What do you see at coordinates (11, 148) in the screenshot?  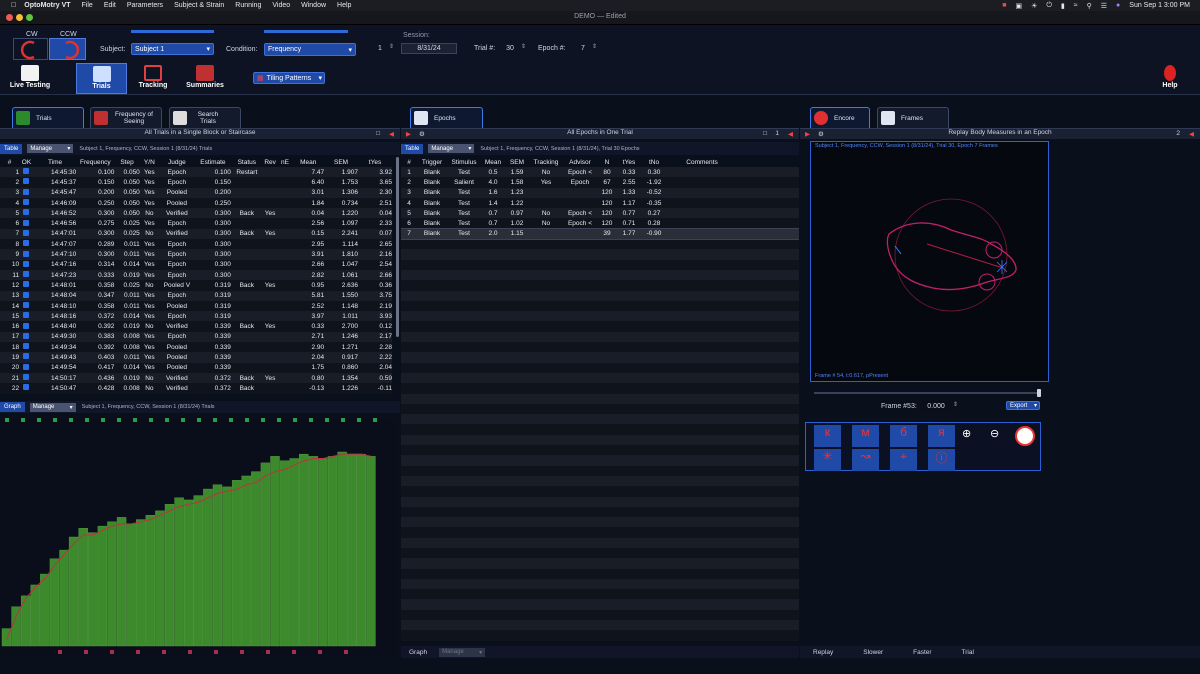 I see `left-table-button: Table` at bounding box center [11, 148].